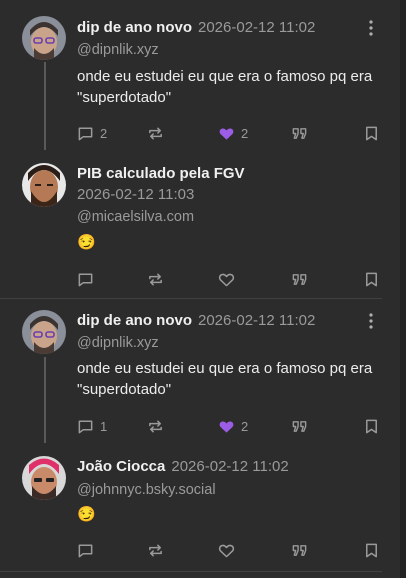 The height and width of the screenshot is (578, 406). I want to click on scrollbar, so click(403, 289).